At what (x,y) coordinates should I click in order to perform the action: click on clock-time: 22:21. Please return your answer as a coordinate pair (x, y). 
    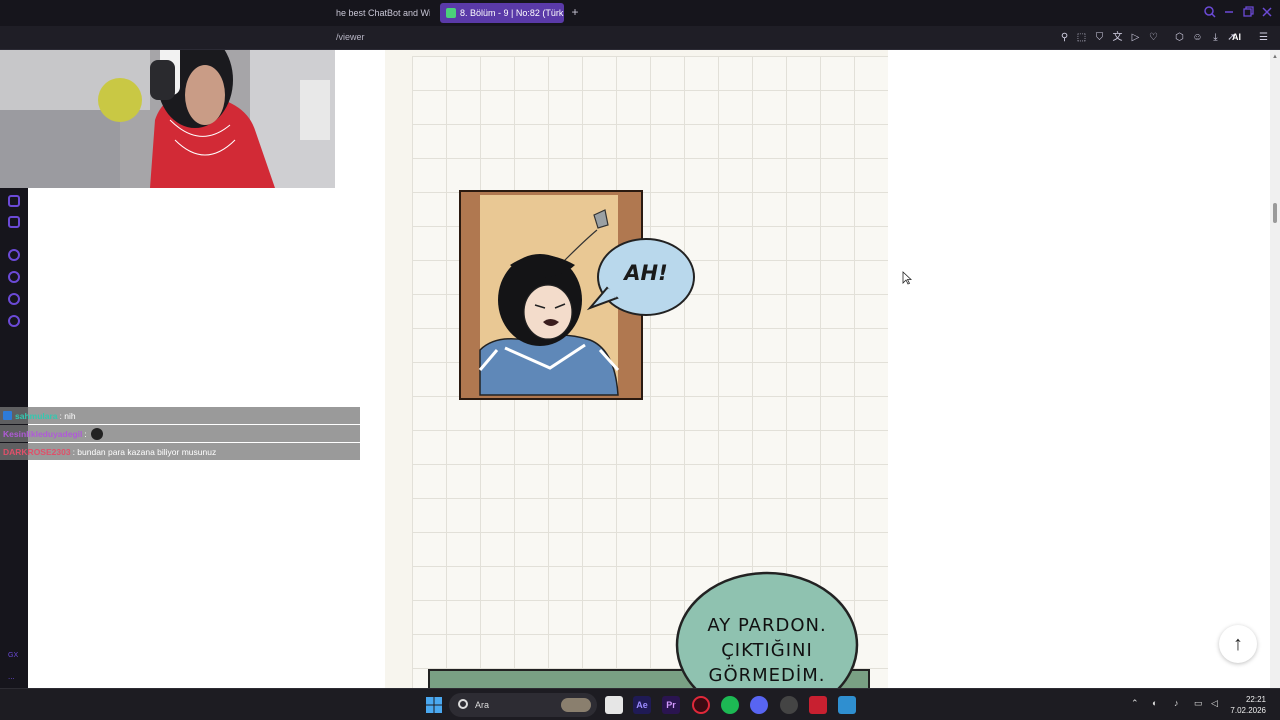
    Looking at the image, I should click on (1255, 699).